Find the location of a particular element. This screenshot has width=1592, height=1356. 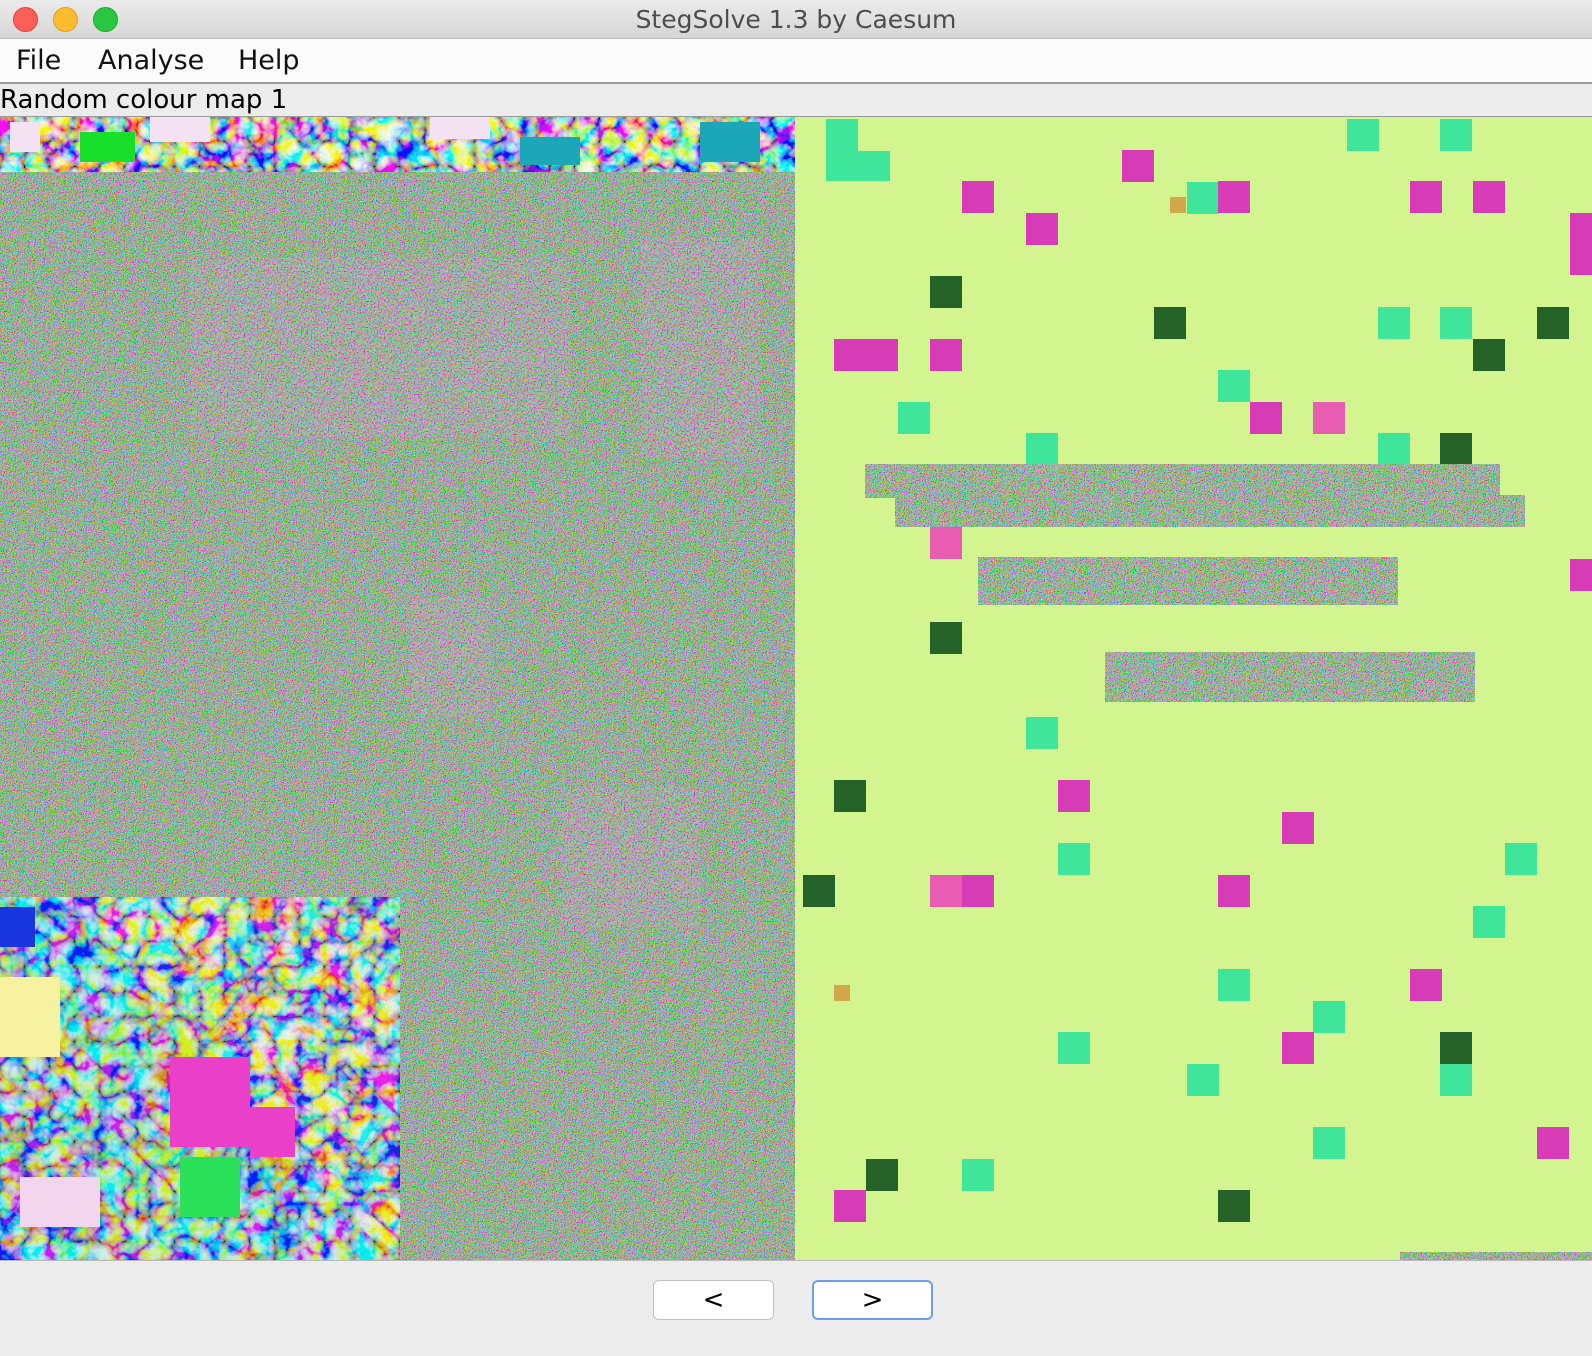

menu-help: Help is located at coordinates (269, 60).